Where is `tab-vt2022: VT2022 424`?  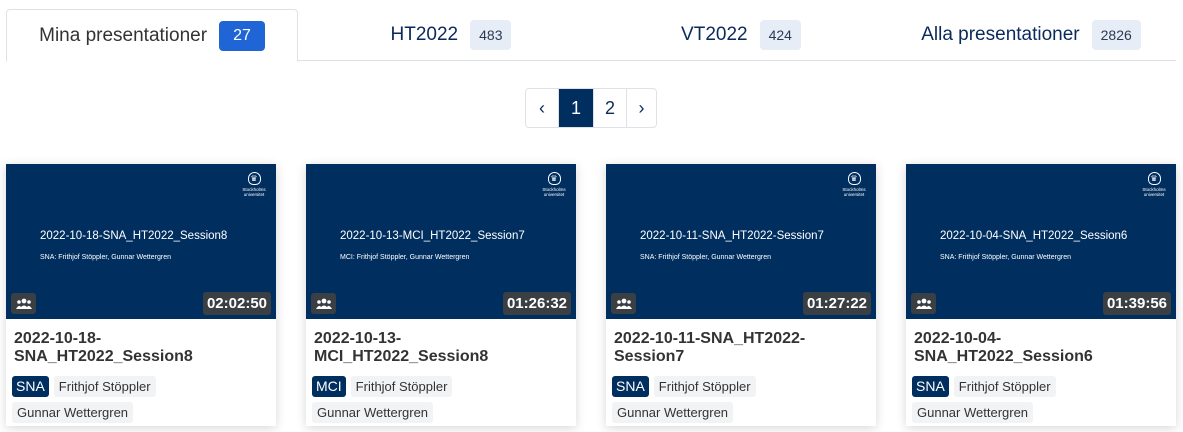 tab-vt2022: VT2022 424 is located at coordinates (741, 34).